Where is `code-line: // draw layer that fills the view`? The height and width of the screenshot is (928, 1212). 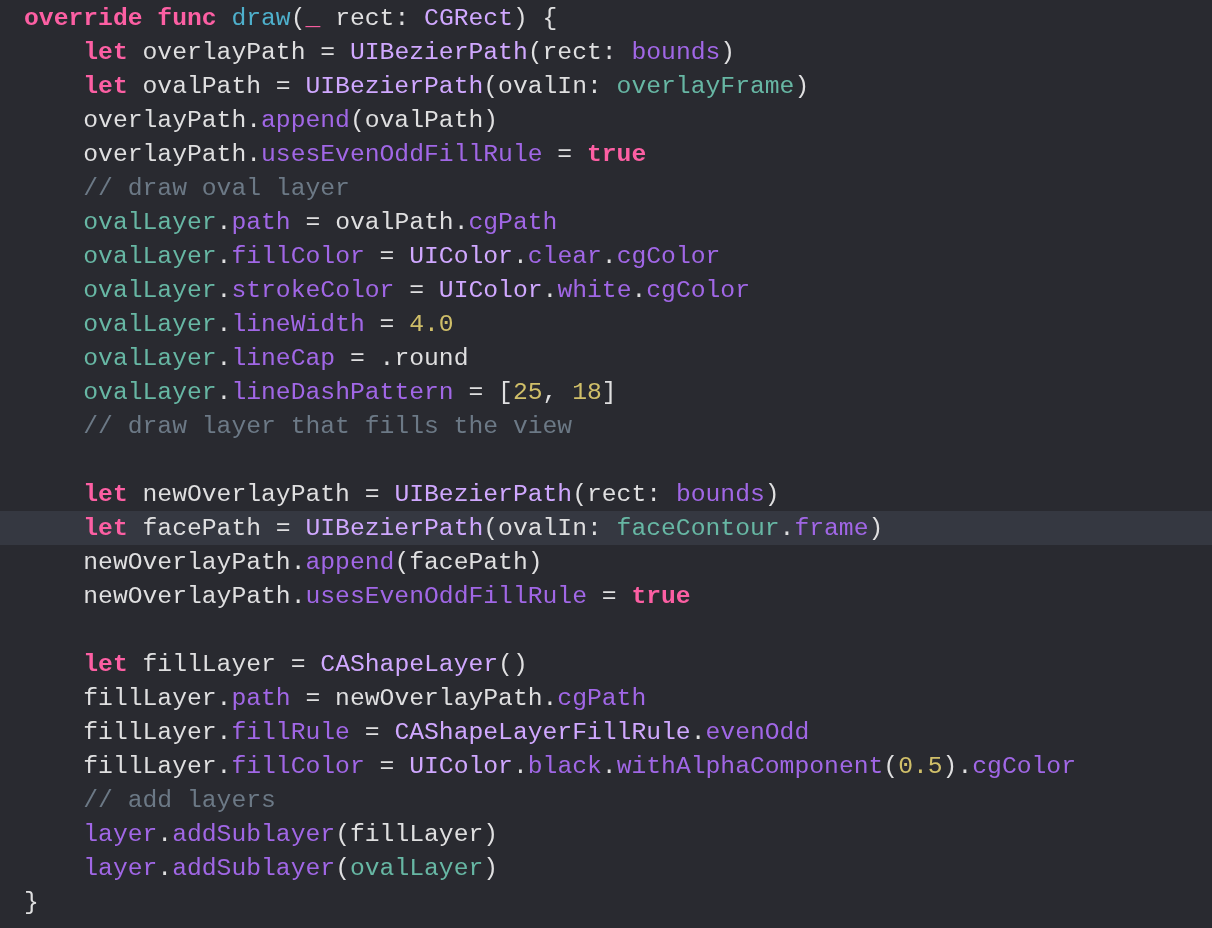
code-line: // draw layer that fills the view is located at coordinates (328, 426).